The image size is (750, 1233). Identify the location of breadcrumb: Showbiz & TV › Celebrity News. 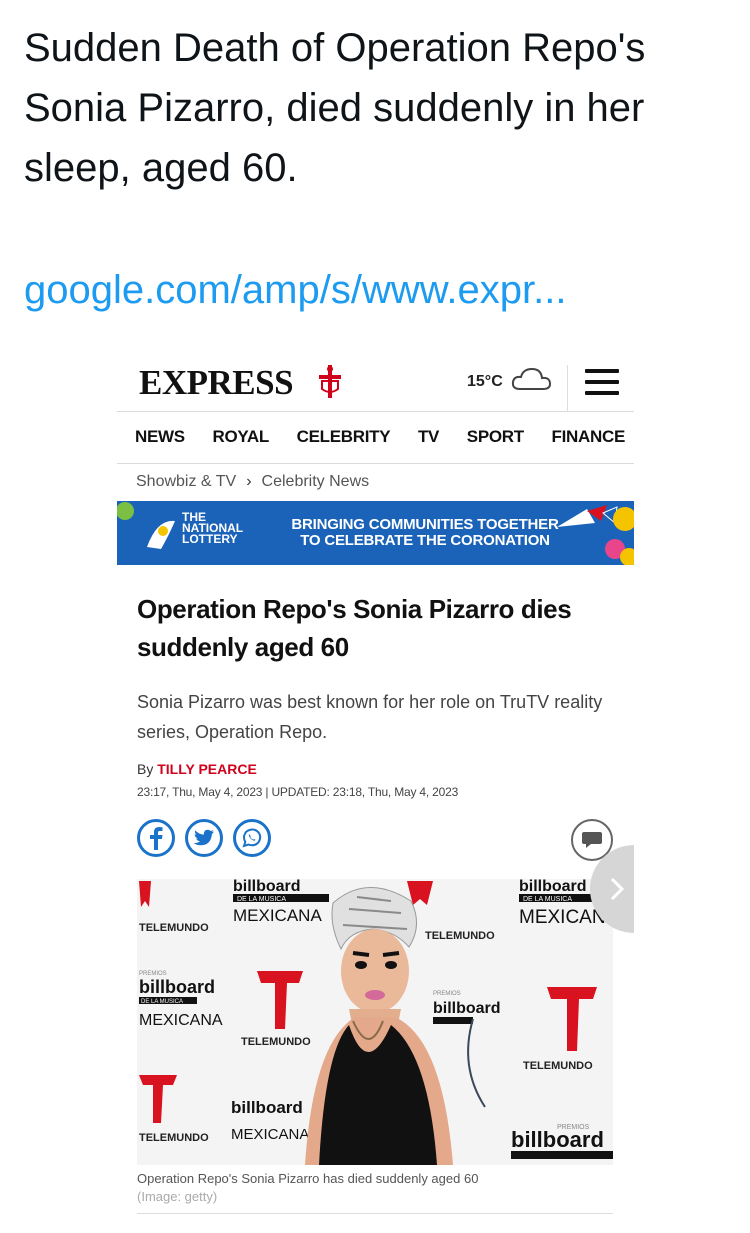
(252, 482).